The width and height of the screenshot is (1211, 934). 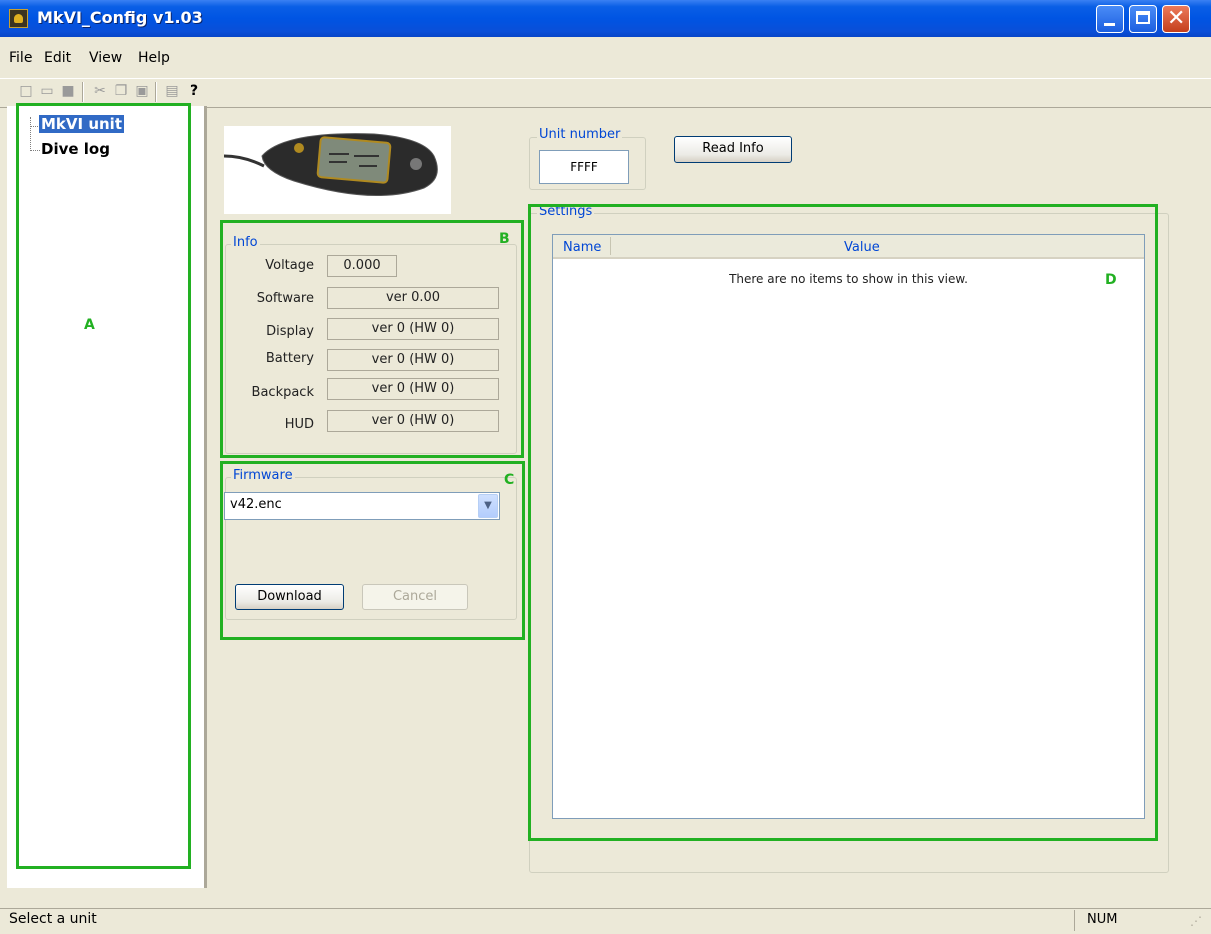 I want to click on annotation-label-b: B, so click(x=504, y=239).